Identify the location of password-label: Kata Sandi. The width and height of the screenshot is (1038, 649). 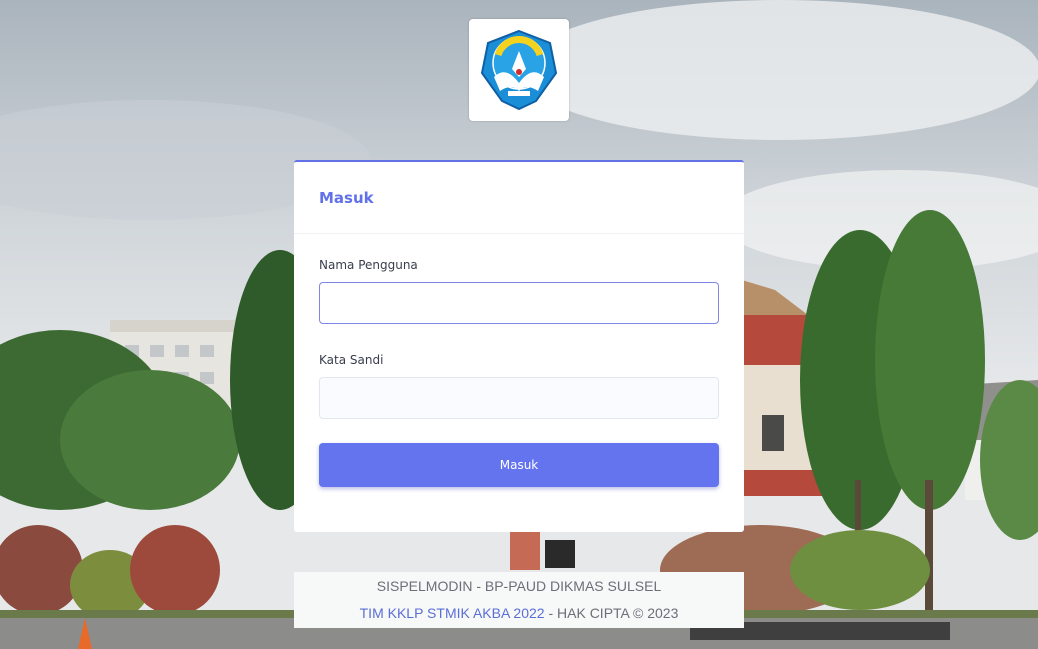
(351, 360).